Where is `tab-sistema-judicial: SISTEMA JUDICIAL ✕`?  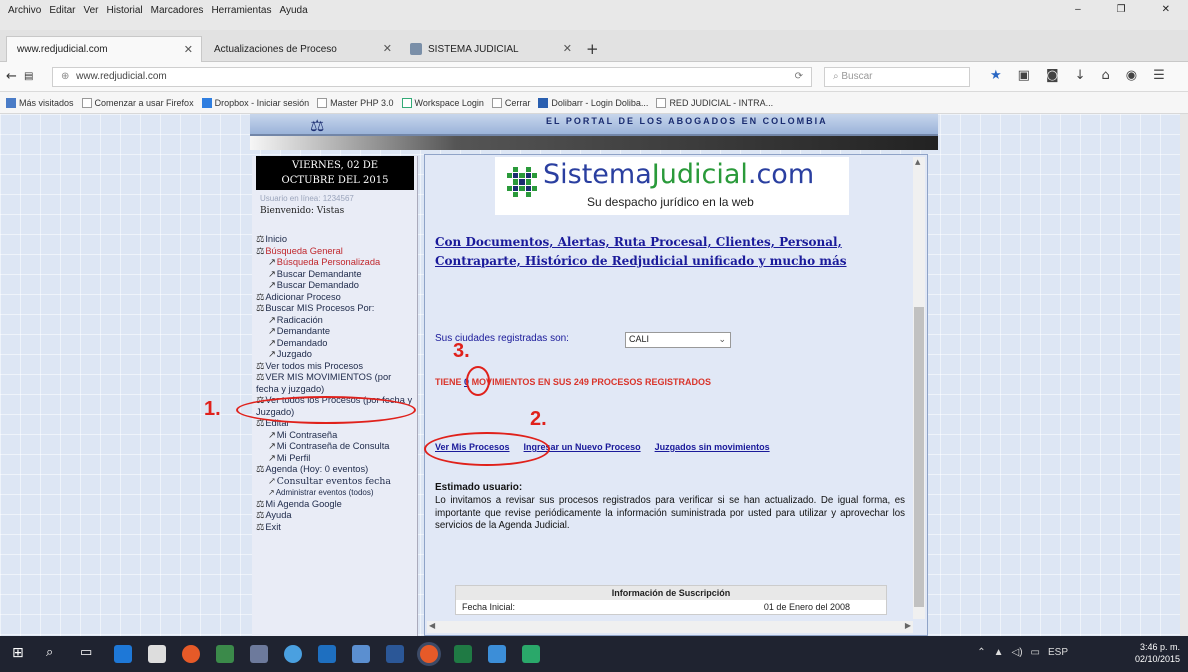
tab-sistema-judicial: SISTEMA JUDICIAL ✕ is located at coordinates (490, 49).